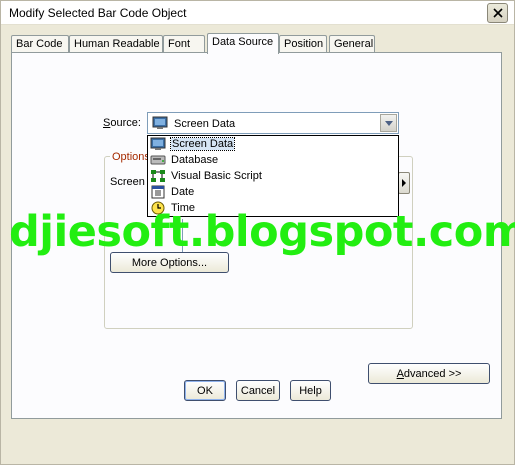  Describe the element at coordinates (131, 157) in the screenshot. I see `options-legend: Options` at that location.